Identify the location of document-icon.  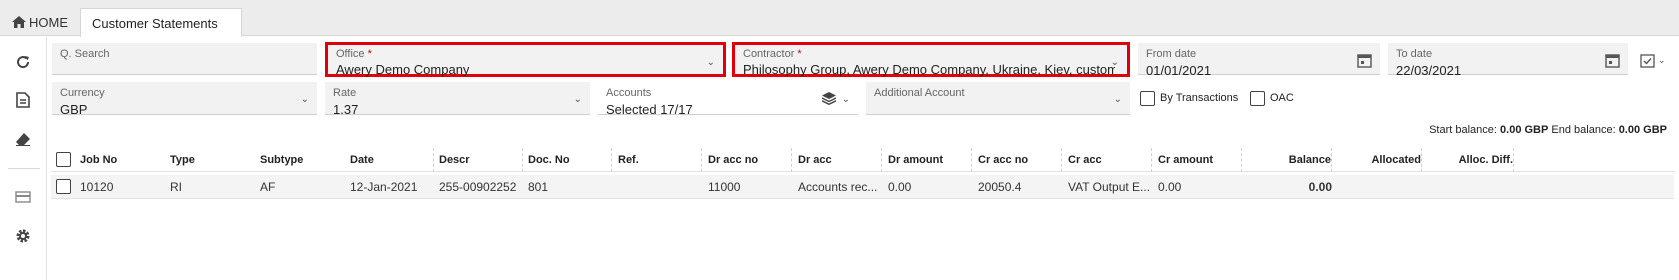
(23, 100).